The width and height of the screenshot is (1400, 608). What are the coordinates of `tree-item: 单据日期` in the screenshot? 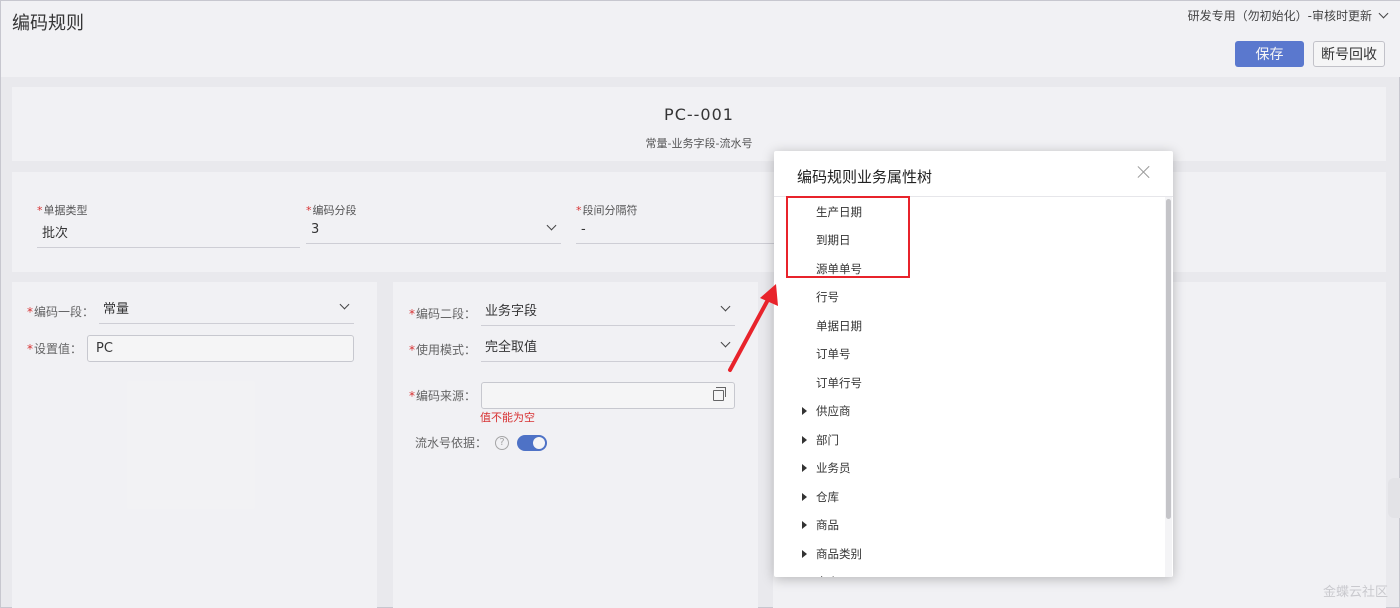 It's located at (839, 326).